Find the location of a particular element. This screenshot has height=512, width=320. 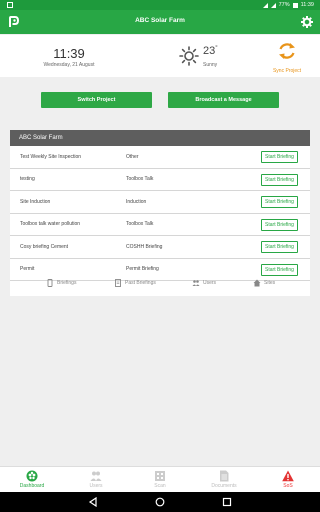

status-clock: 11:39 is located at coordinates (307, 5).